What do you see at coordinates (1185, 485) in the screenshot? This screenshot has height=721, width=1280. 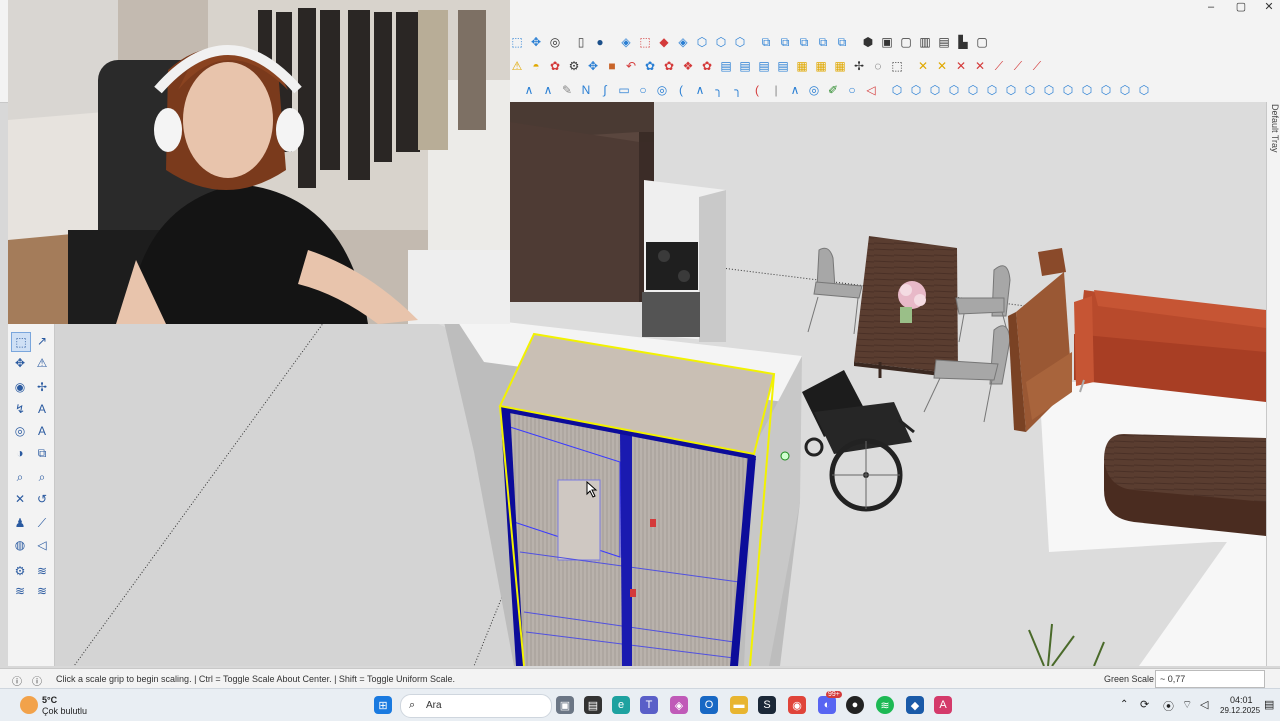 I see `coffee-table` at bounding box center [1185, 485].